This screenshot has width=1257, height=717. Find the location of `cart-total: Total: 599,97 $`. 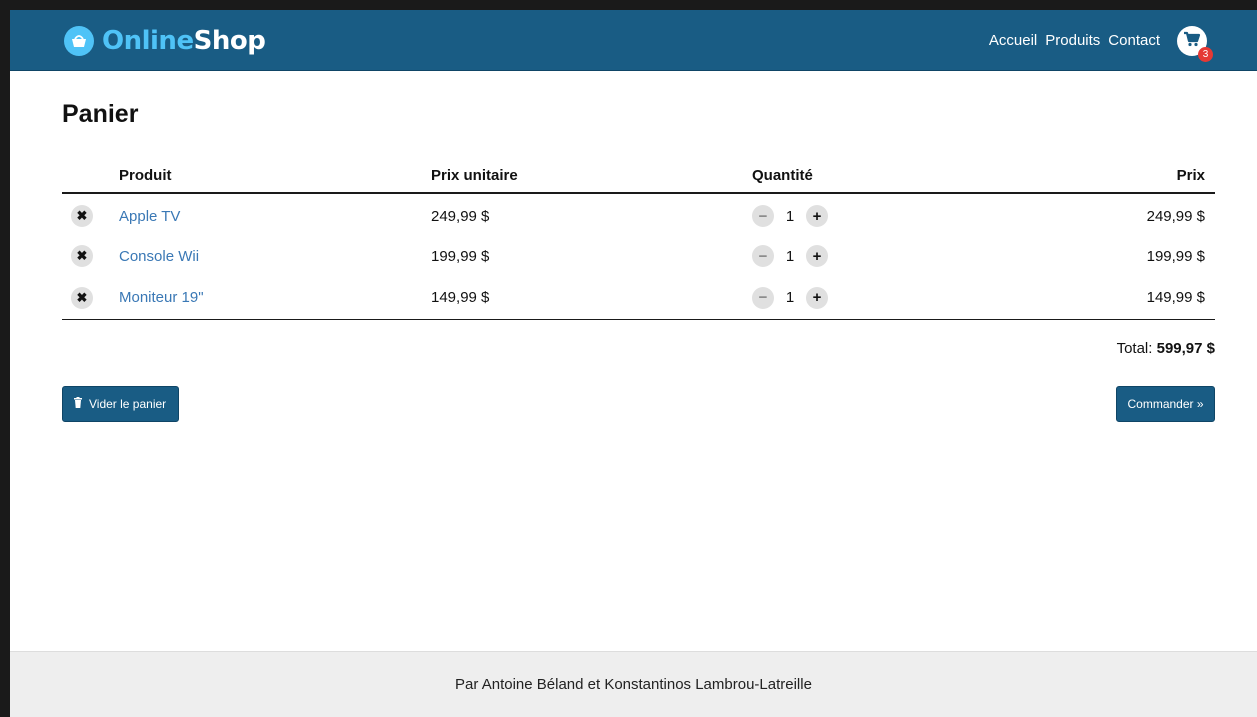

cart-total: Total: 599,97 $ is located at coordinates (1166, 348).